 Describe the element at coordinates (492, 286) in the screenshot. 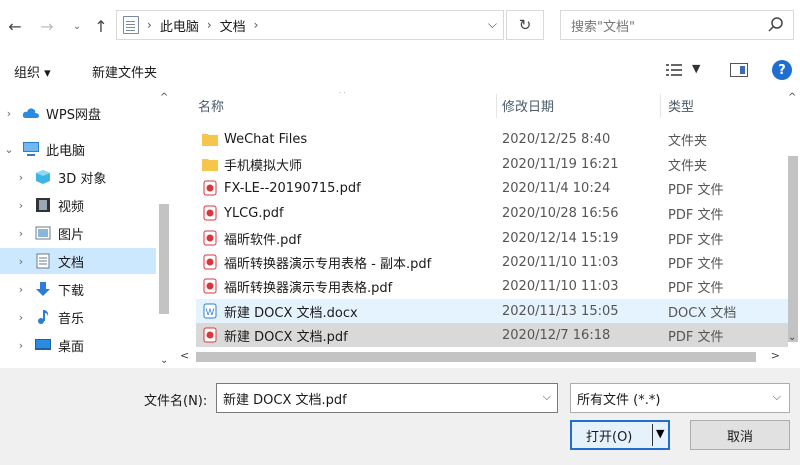

I see `list-item: 福昕转换器演示专用表格.pdf 2020/11/10 11:03 PDF 文件` at that location.